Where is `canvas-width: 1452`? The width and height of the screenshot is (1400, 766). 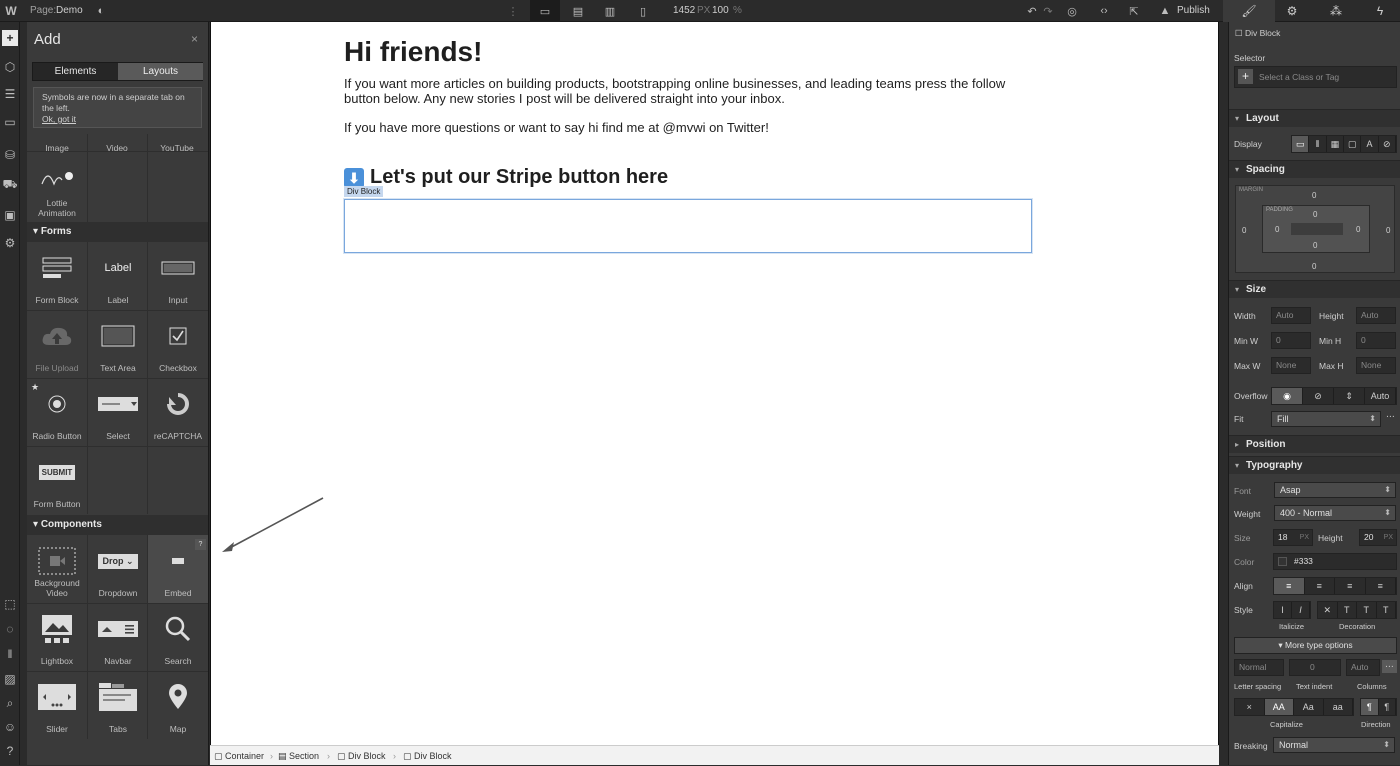 canvas-width: 1452 is located at coordinates (684, 11).